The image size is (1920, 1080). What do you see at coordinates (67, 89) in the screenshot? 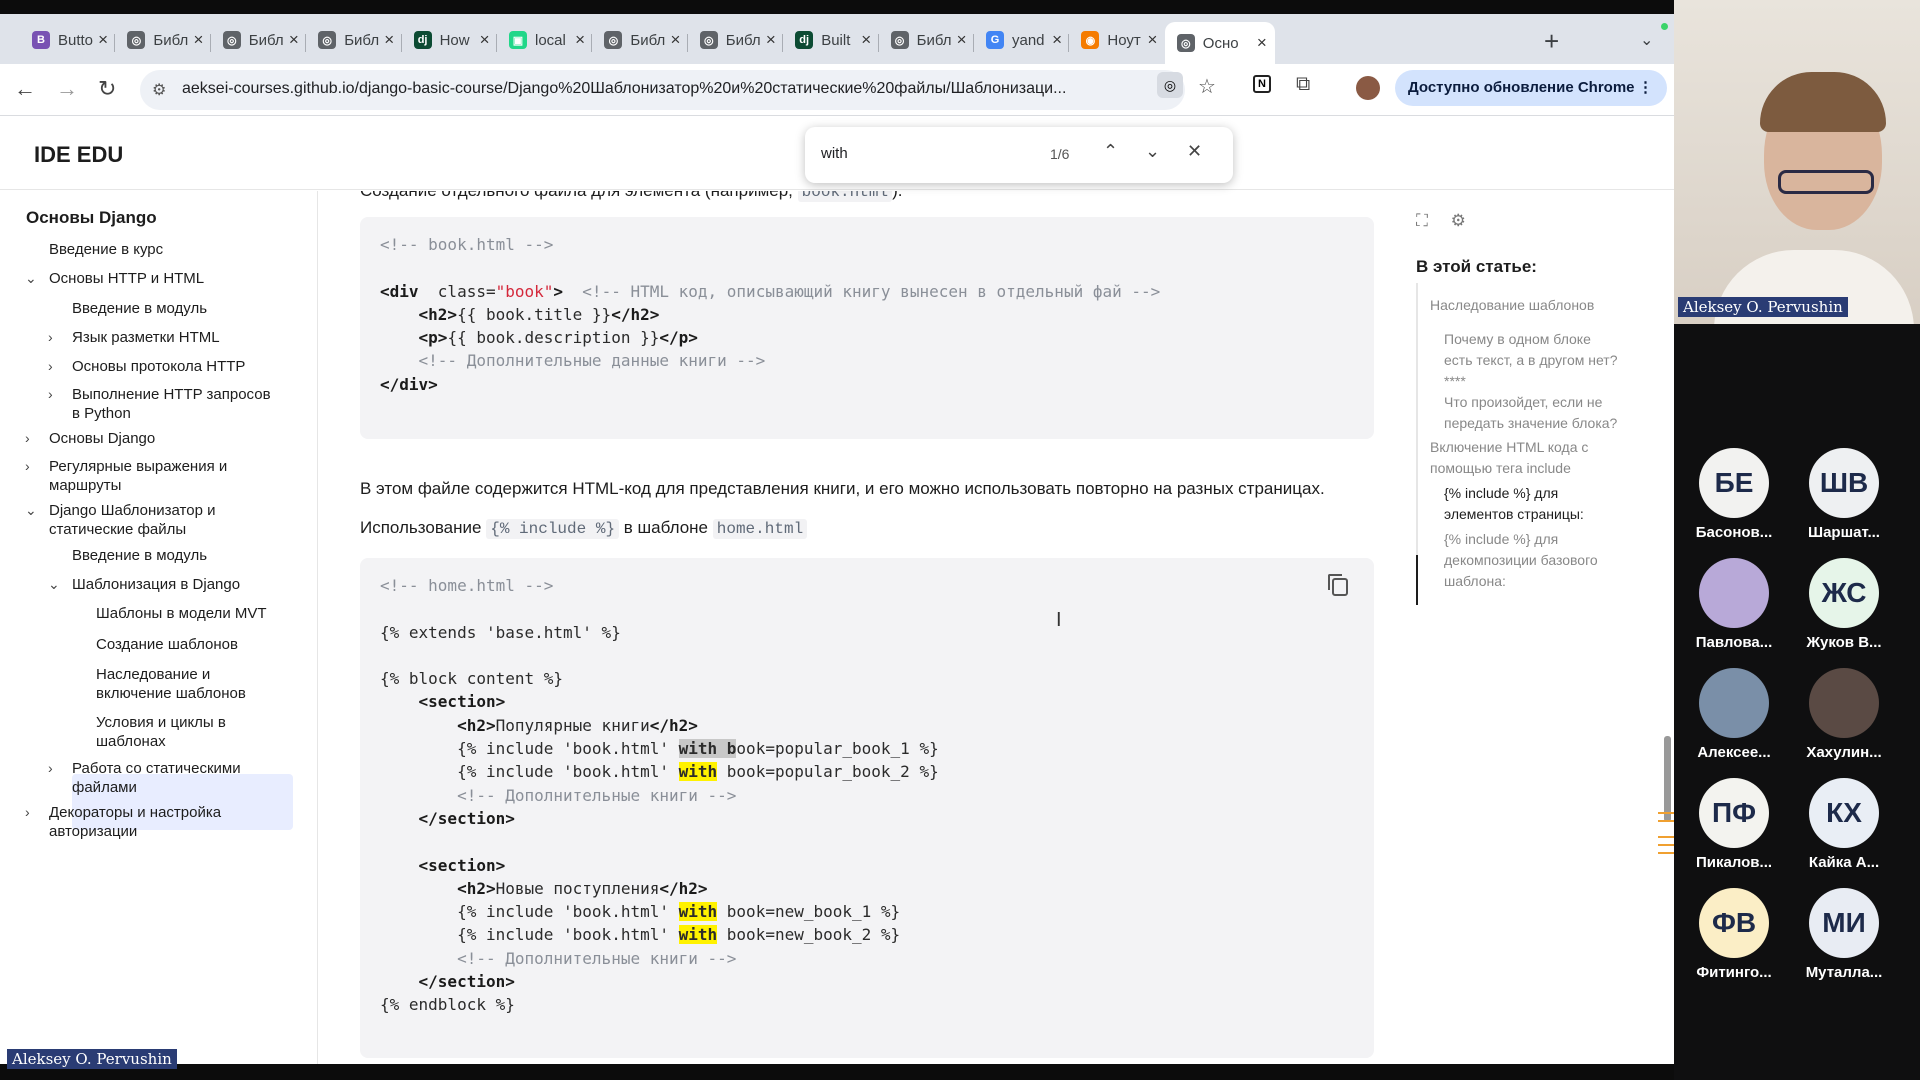
I see `forward-arrow-icon: →` at bounding box center [67, 89].